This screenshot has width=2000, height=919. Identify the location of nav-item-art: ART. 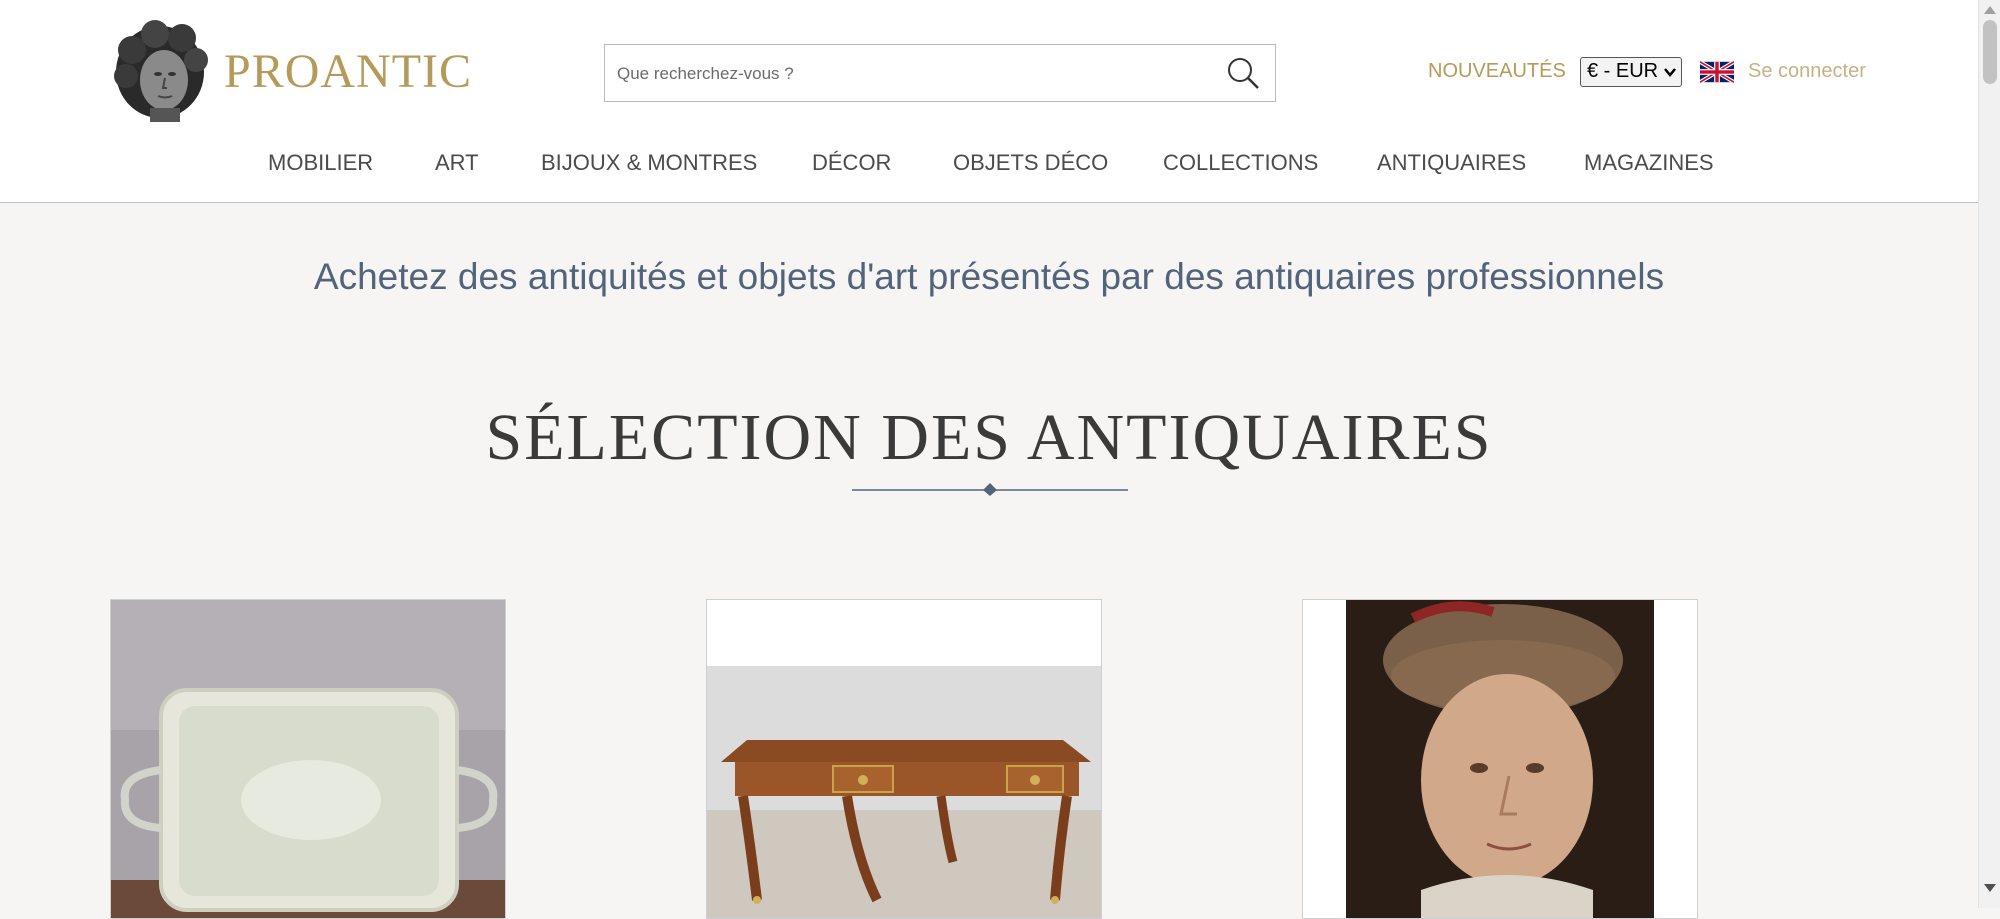
(457, 163).